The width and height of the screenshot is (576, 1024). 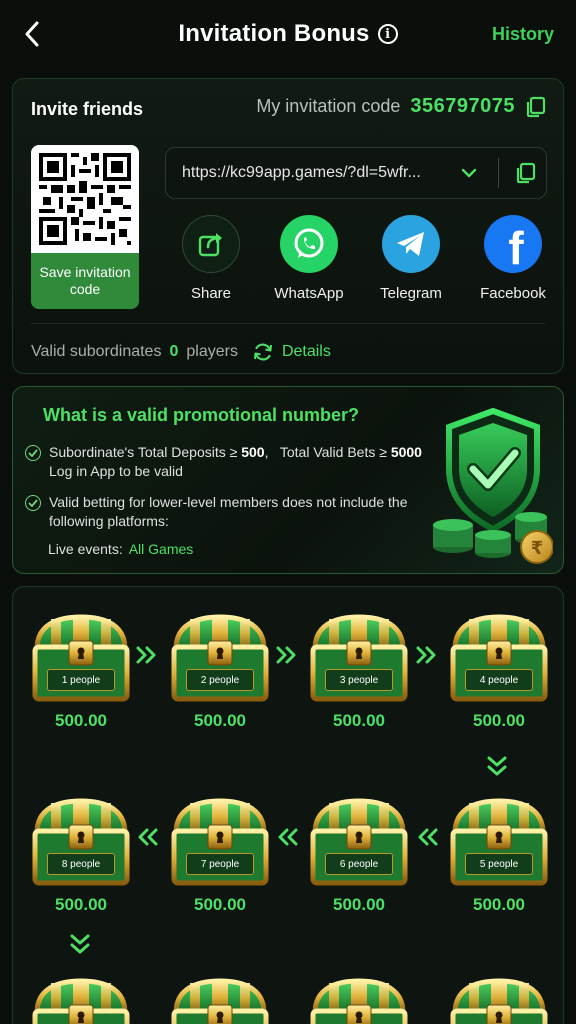 What do you see at coordinates (85, 199) in the screenshot?
I see `qr-code` at bounding box center [85, 199].